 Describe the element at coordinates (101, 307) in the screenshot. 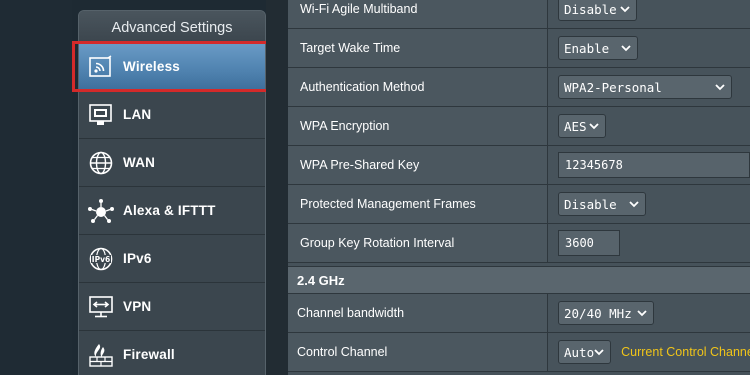

I see `vpn-icon` at that location.